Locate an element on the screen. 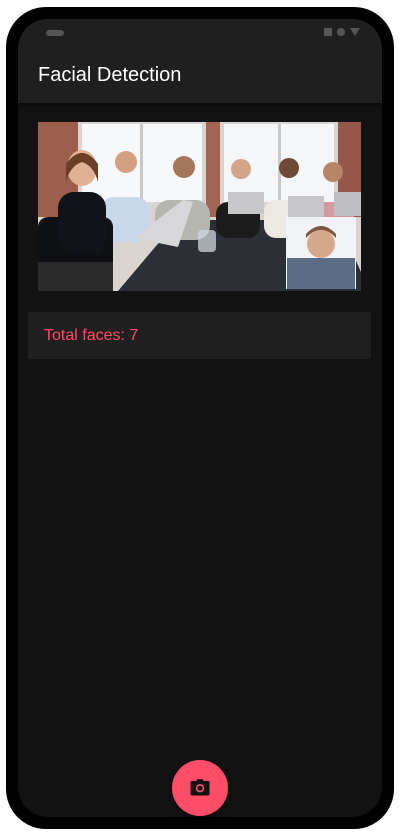  status-pill-icon is located at coordinates (55, 33).